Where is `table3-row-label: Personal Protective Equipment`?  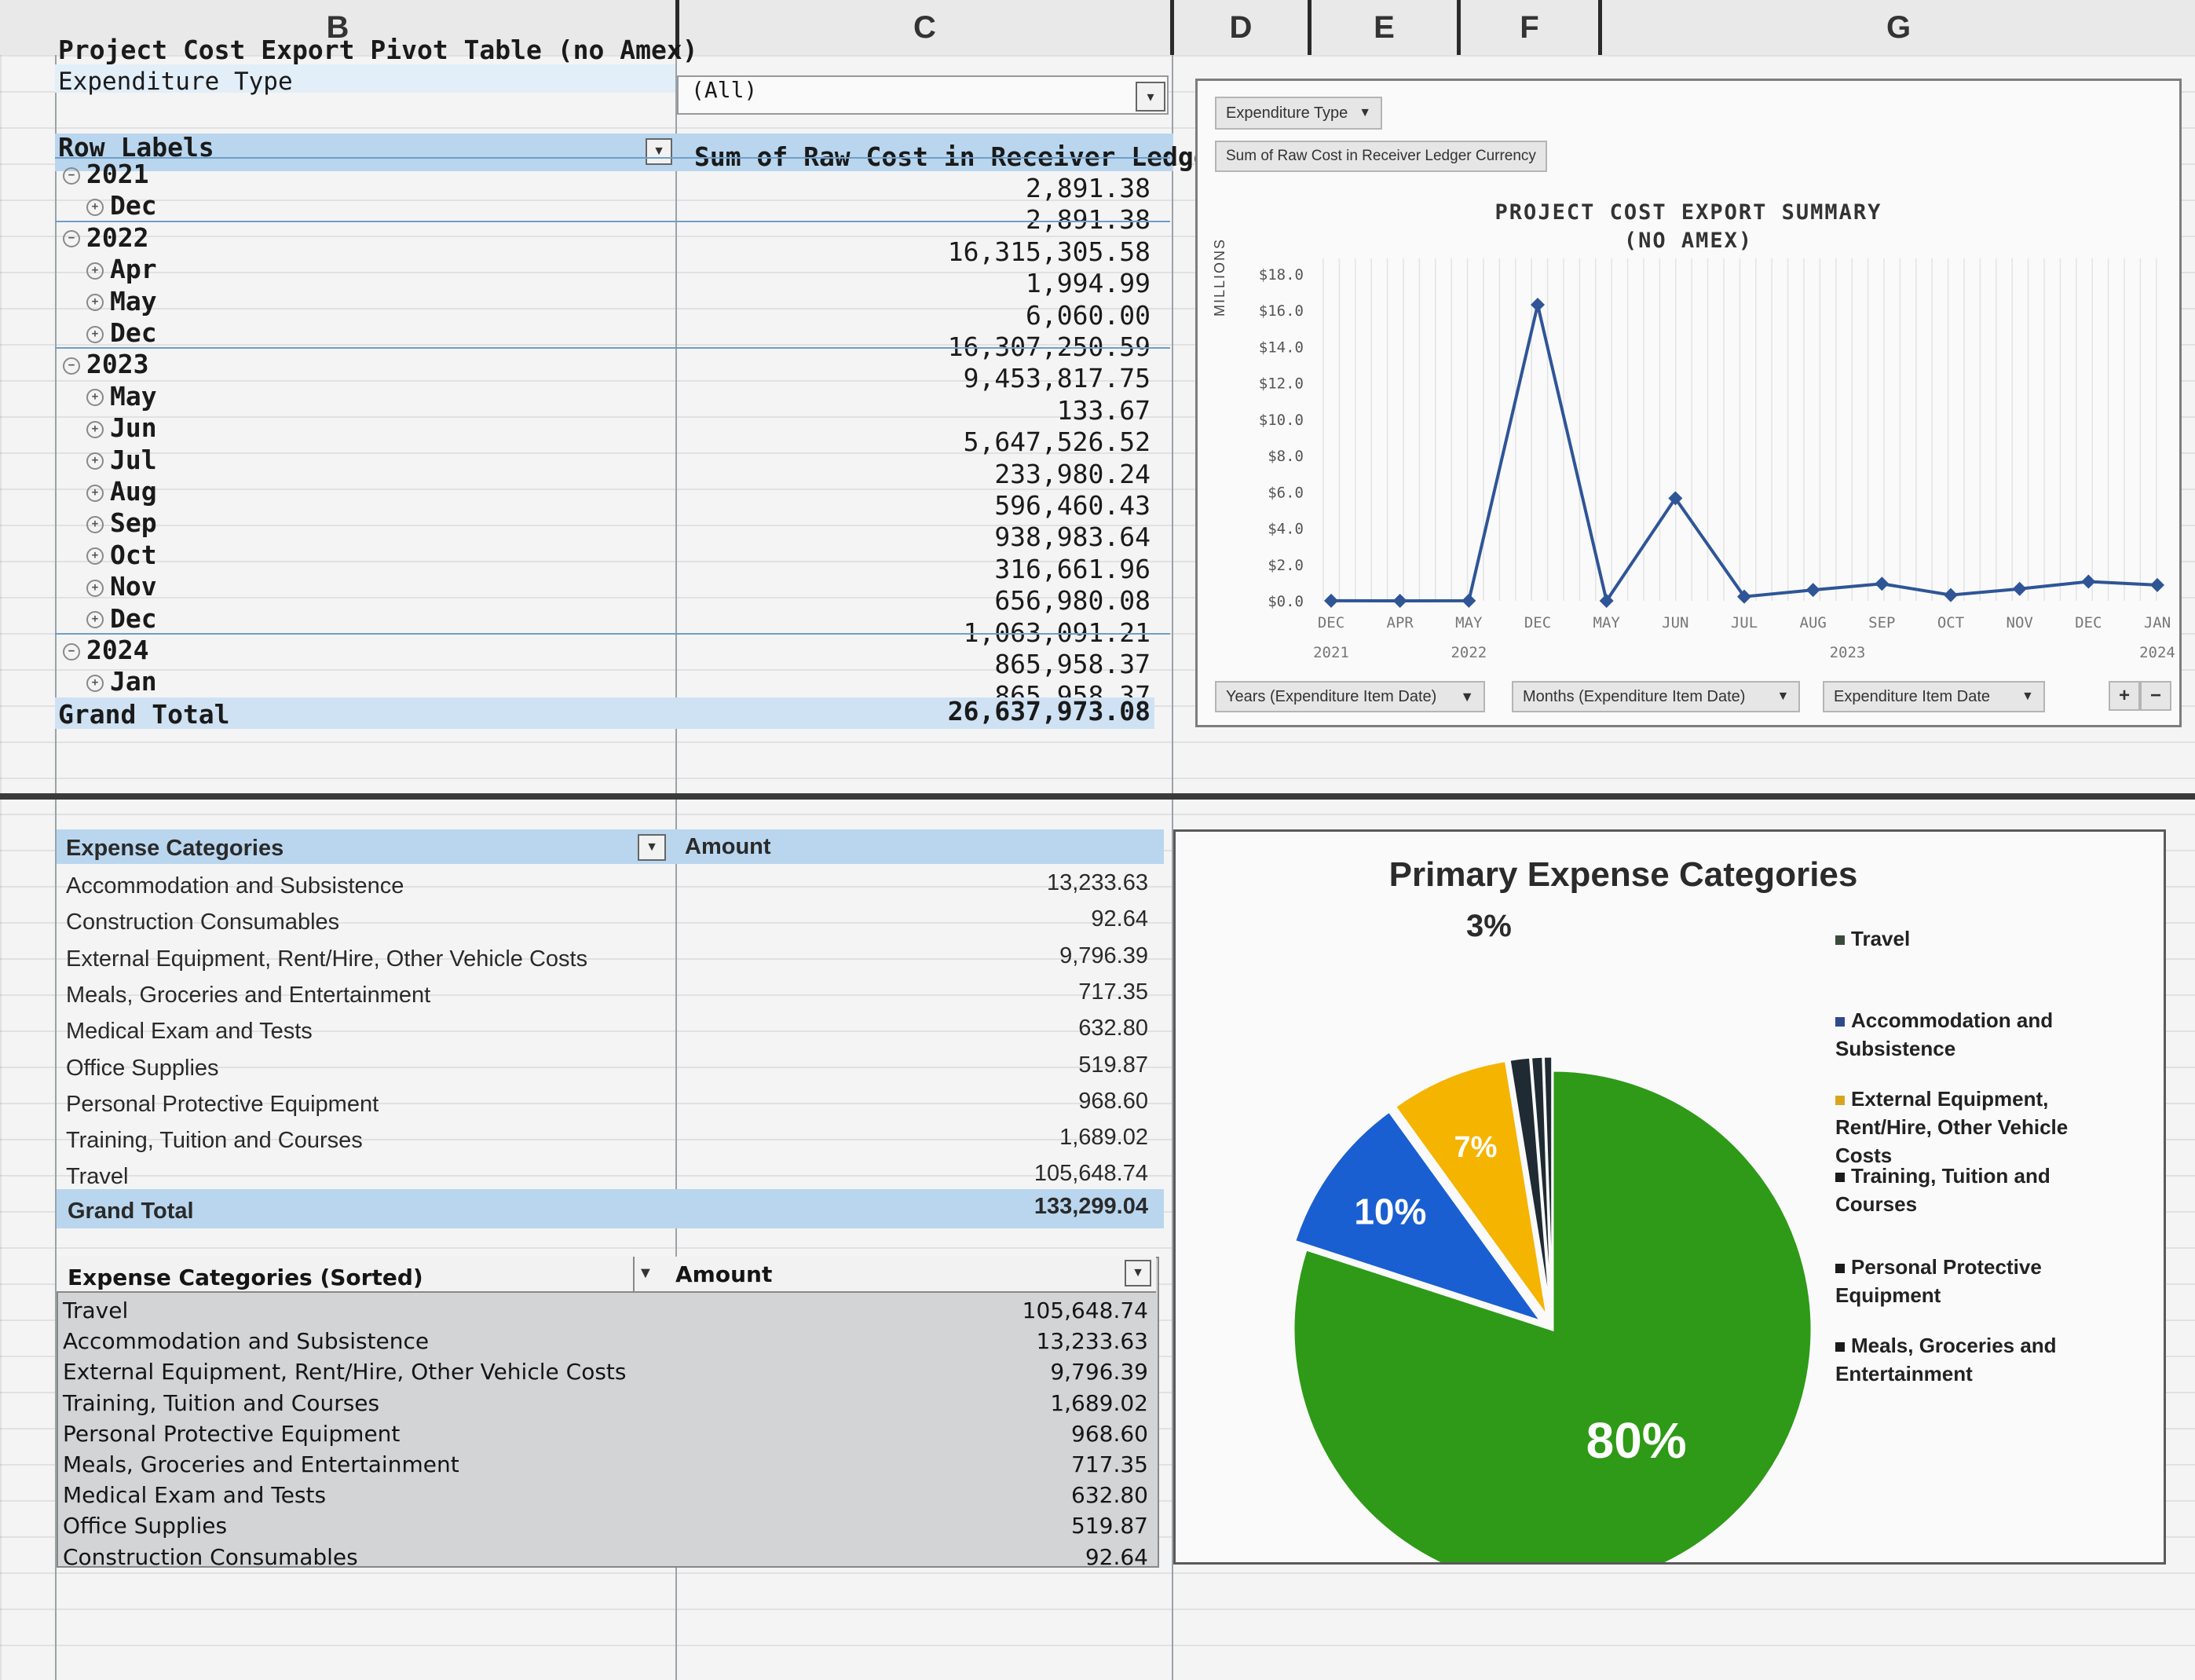 table3-row-label: Personal Protective Equipment is located at coordinates (232, 1434).